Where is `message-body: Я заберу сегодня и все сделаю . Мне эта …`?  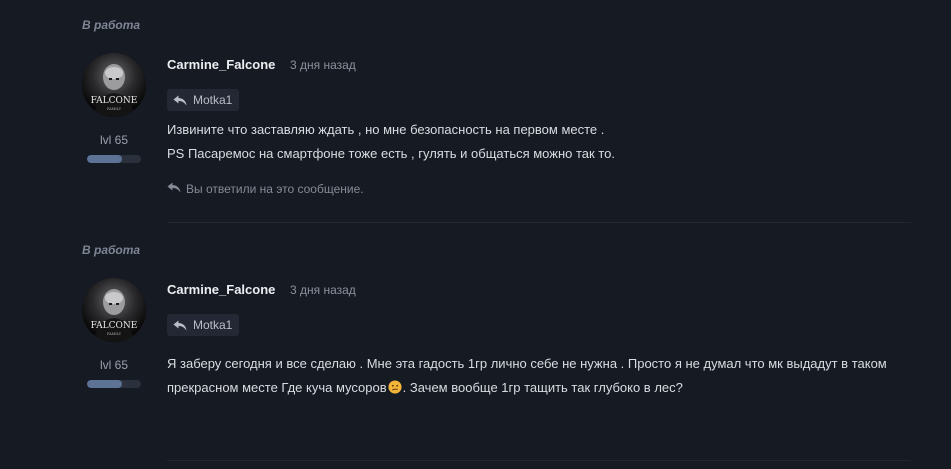
message-body: Я заберу сегодня и все сделаю . Мне эта … is located at coordinates (532, 376).